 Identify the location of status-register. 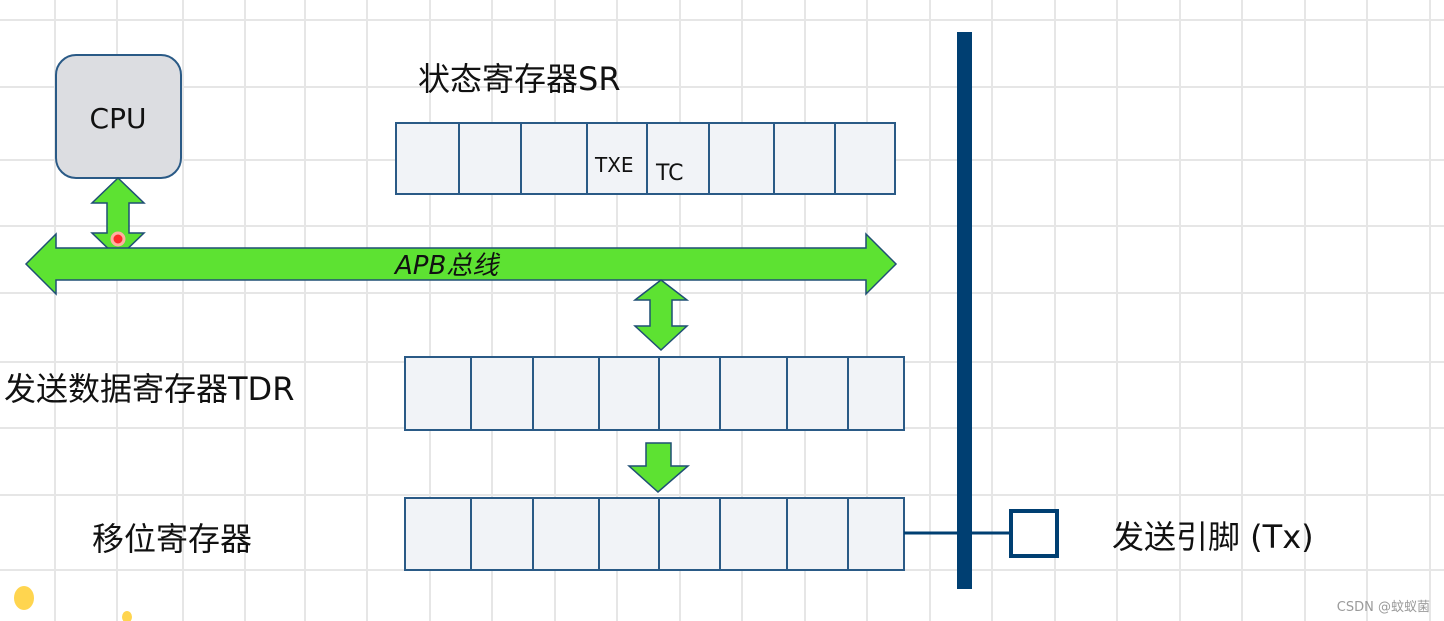
(645, 158).